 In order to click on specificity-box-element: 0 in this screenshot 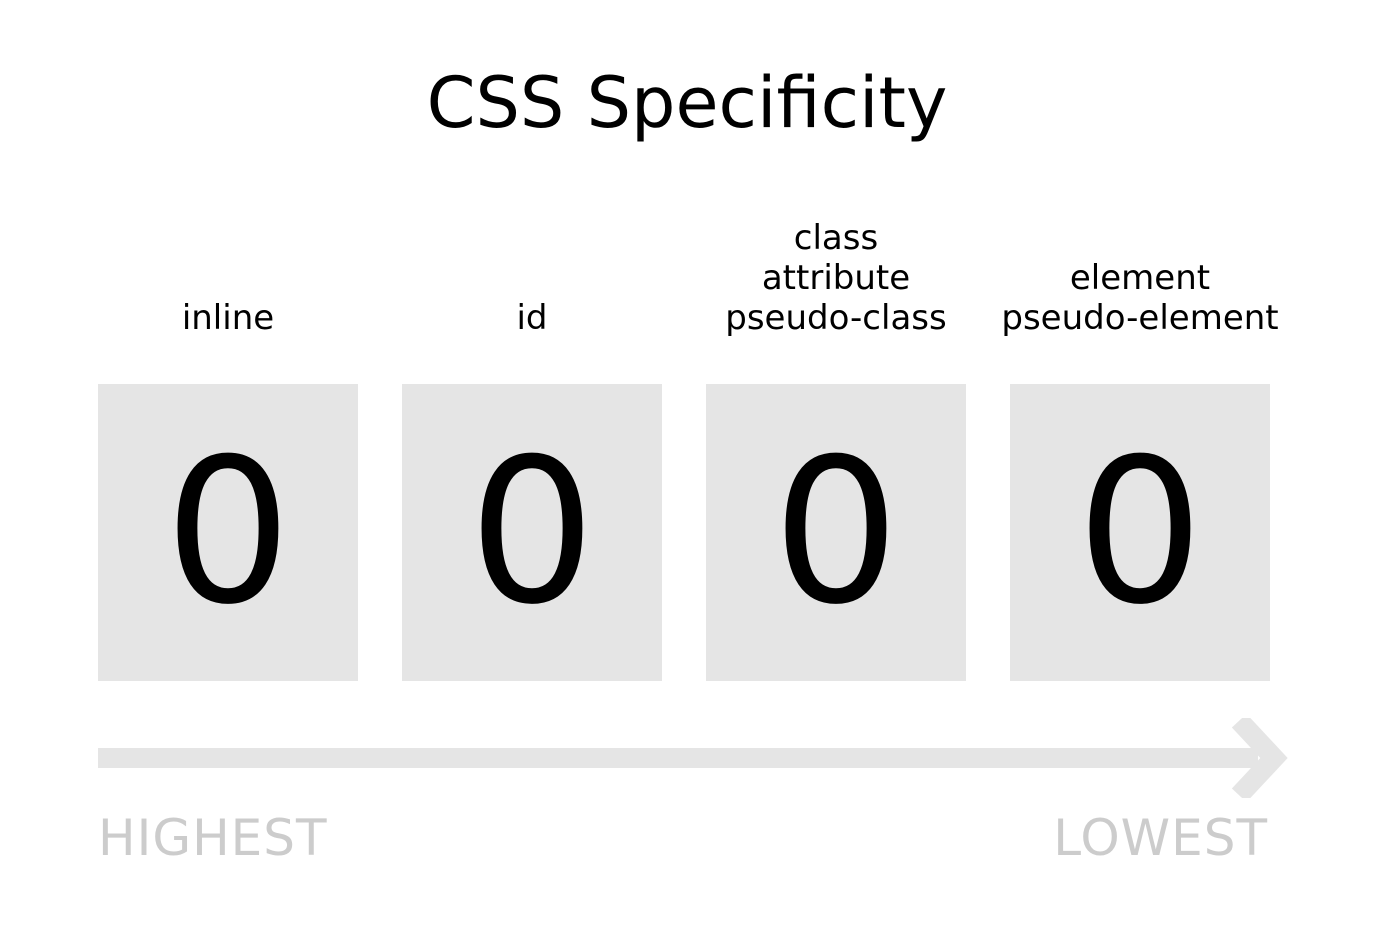, I will do `click(1140, 532)`.